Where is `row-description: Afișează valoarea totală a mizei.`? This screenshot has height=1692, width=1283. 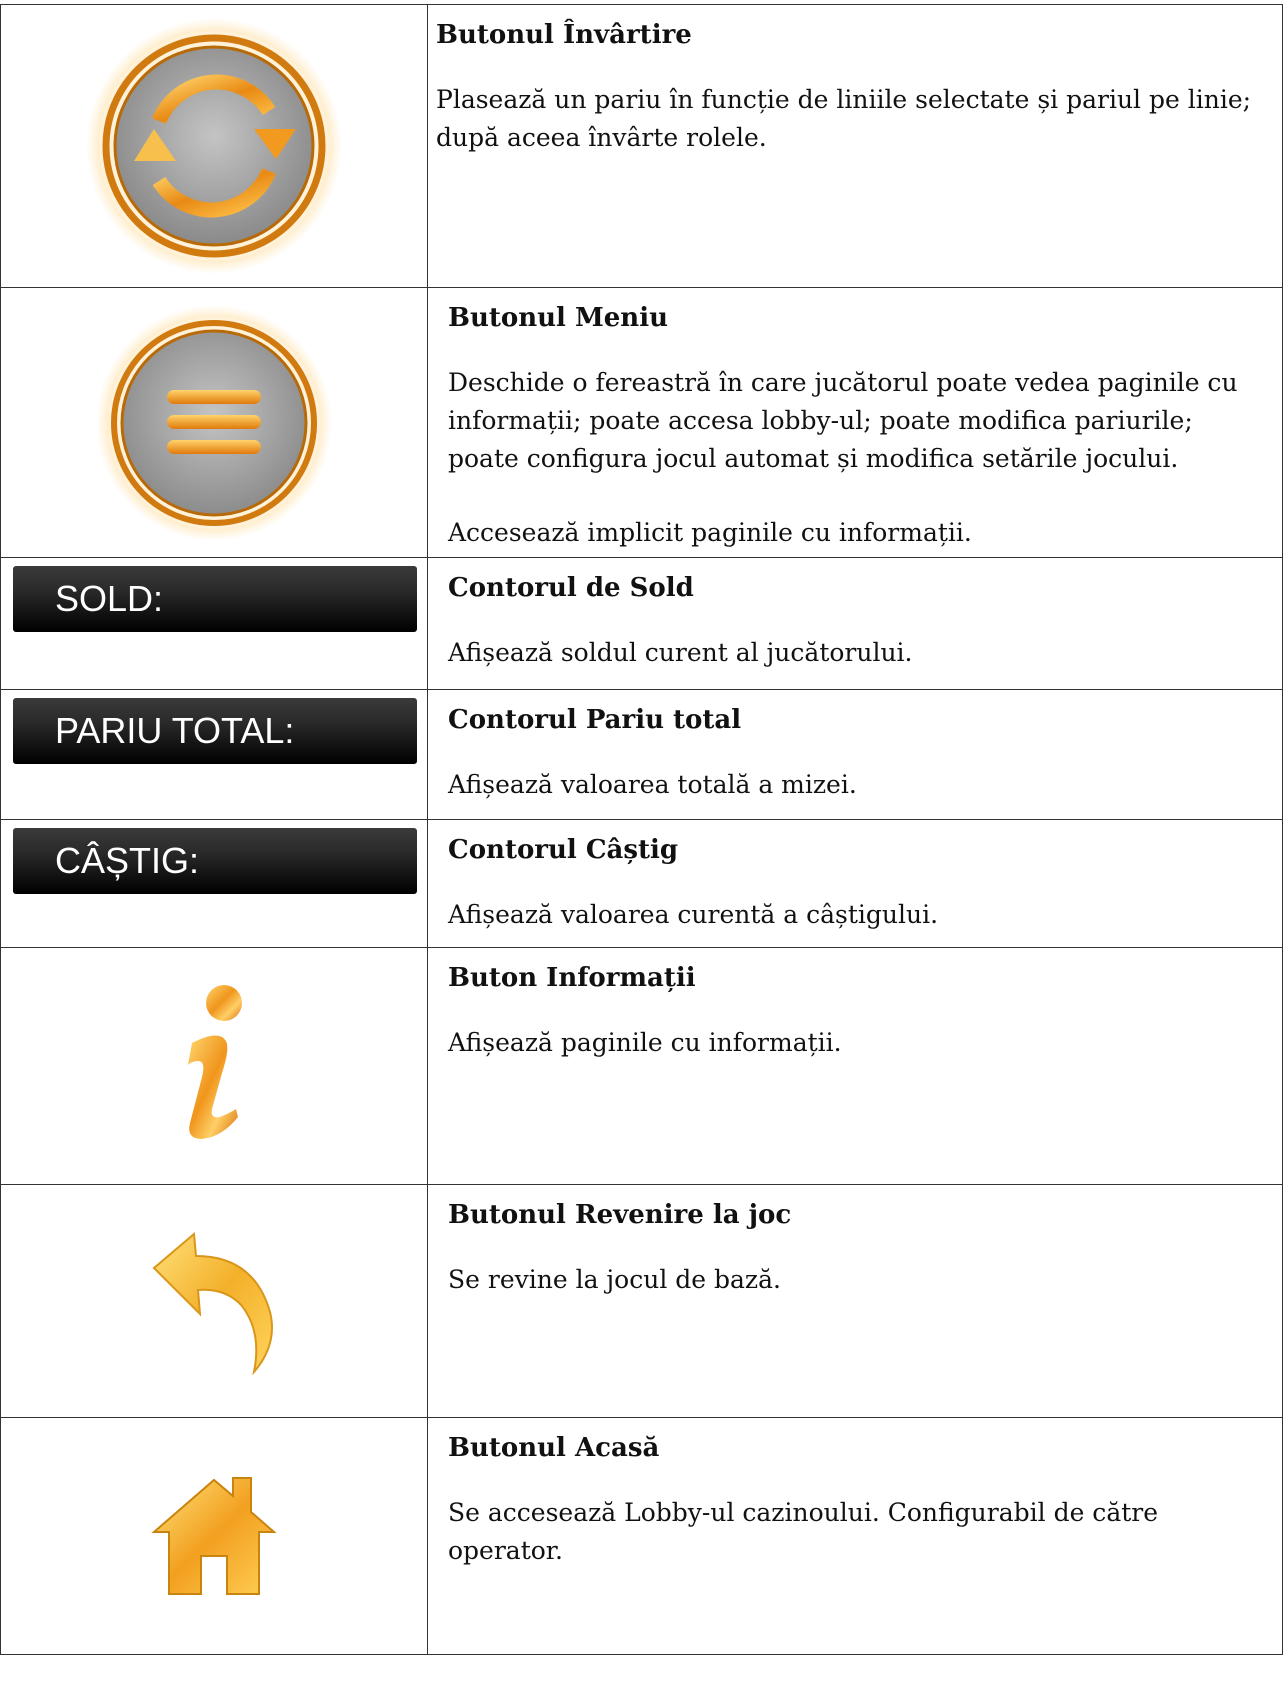 row-description: Afișează valoarea totală a mizei. is located at coordinates (652, 784).